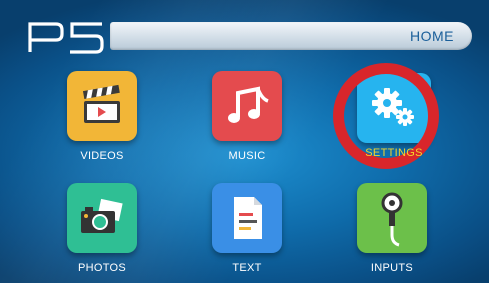  What do you see at coordinates (247, 268) in the screenshot?
I see `text-label: TEXT` at bounding box center [247, 268].